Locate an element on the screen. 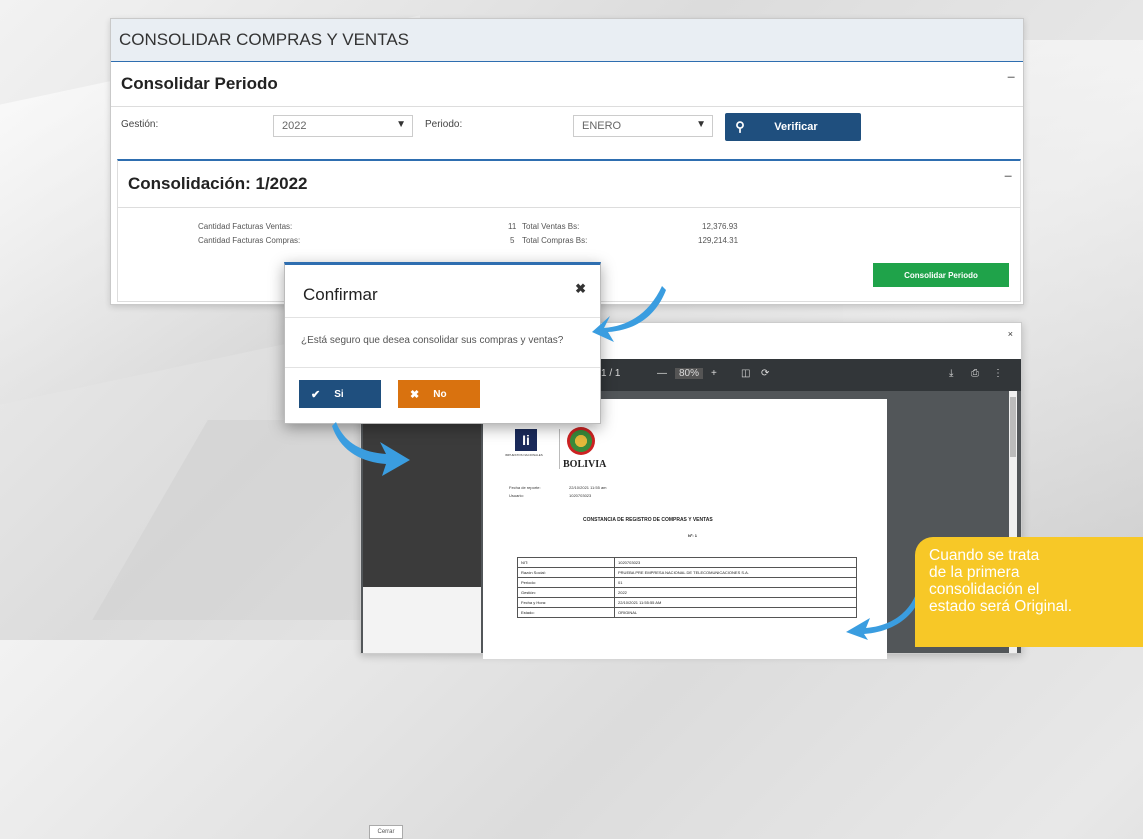 Image resolution: width=1143 pixels, height=839 pixels. periodo-label: Periodo: is located at coordinates (444, 124).